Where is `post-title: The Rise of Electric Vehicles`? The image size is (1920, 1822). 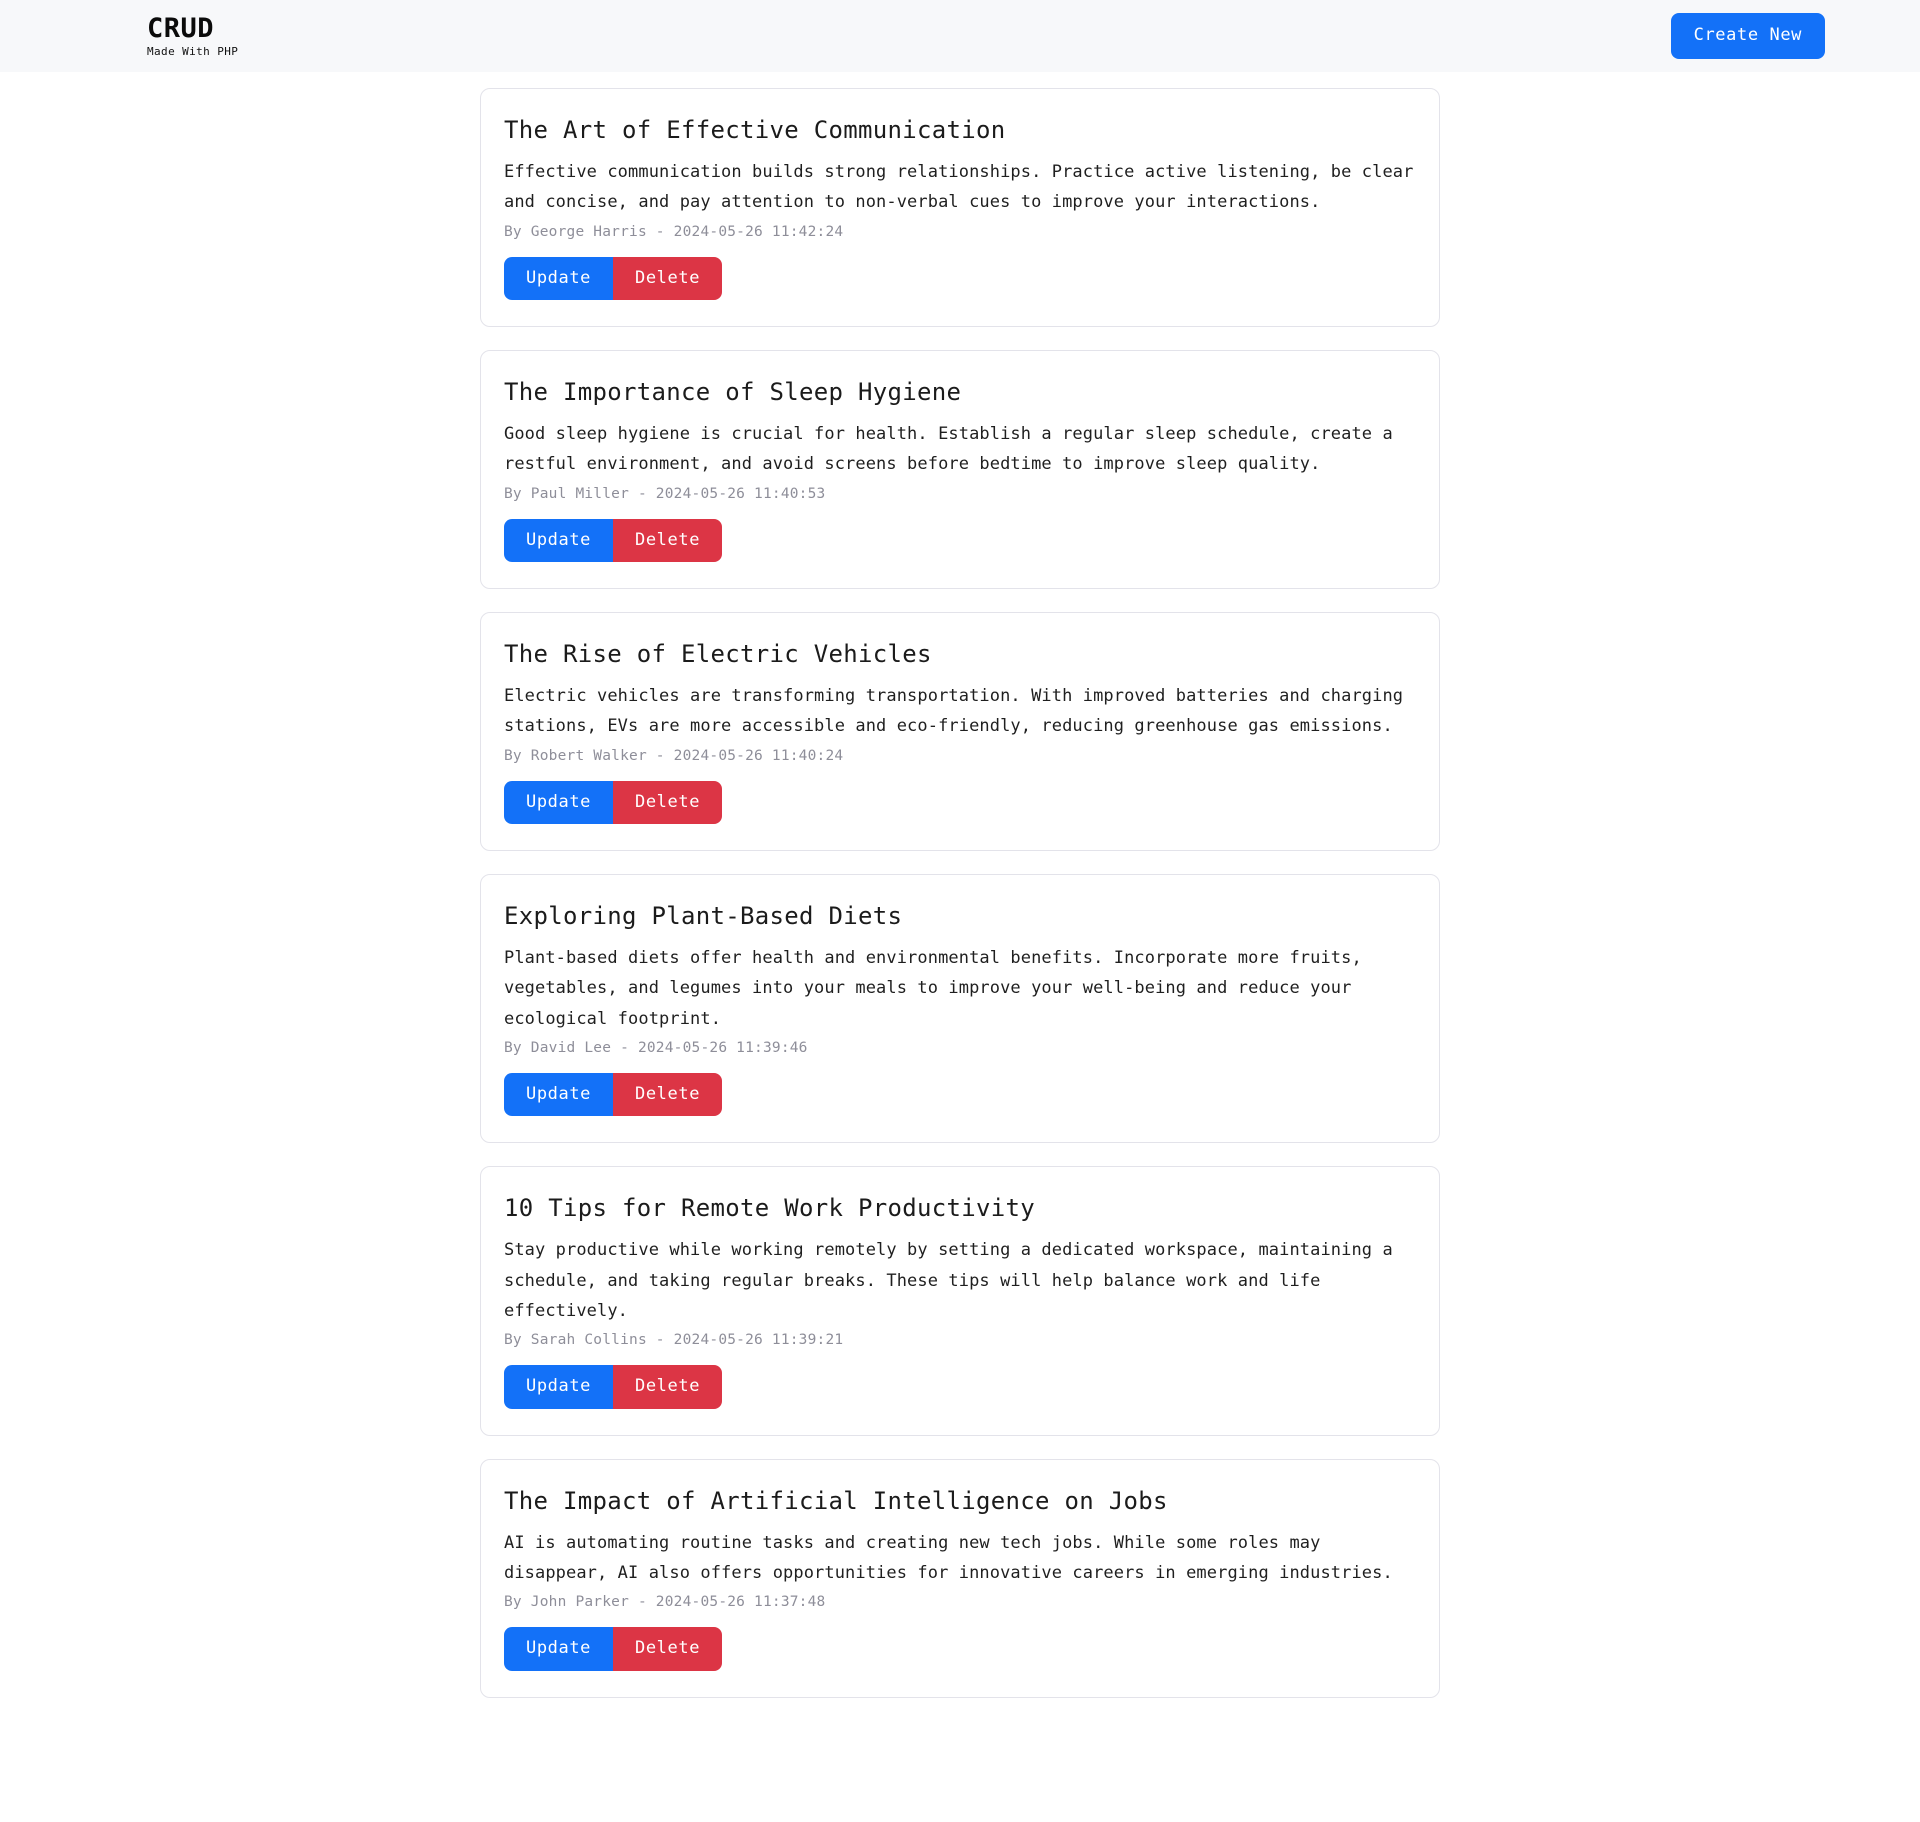
post-title: The Rise of Electric Vehicles is located at coordinates (718, 654).